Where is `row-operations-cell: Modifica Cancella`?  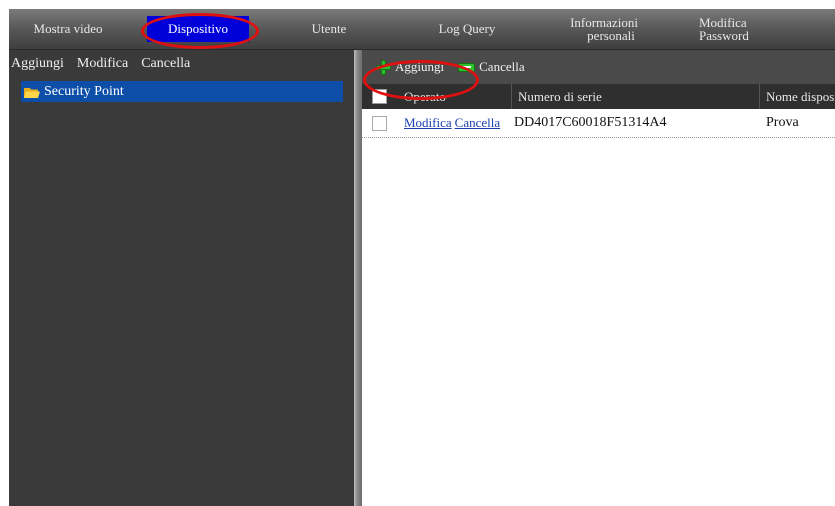
row-operations-cell: Modifica Cancella is located at coordinates (455, 123).